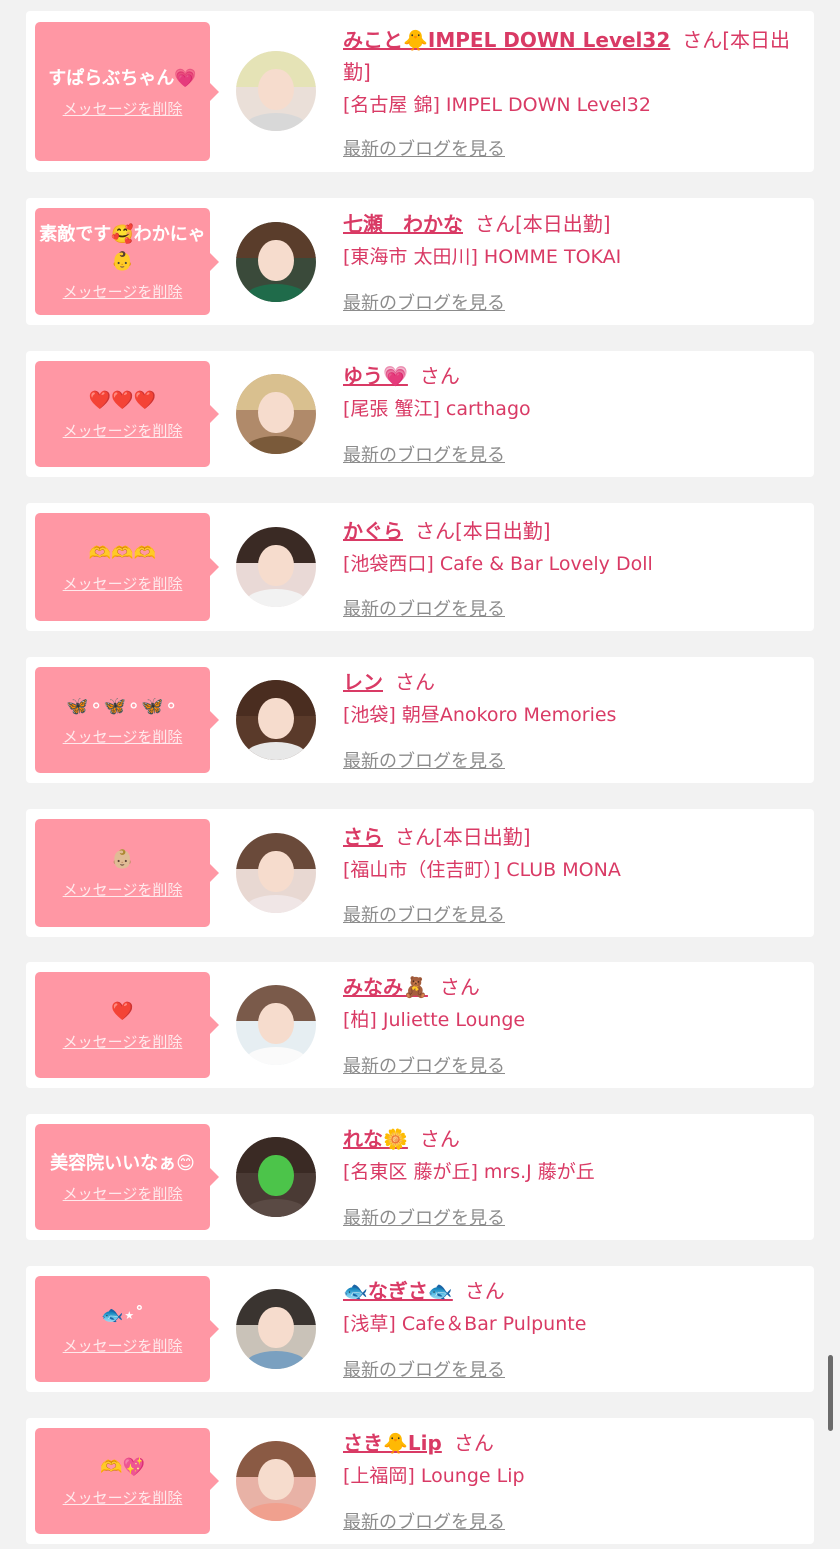 The width and height of the screenshot is (840, 1549). I want to click on name-line: みこと🐥IMPEL DOWN Level32 さん[本日出勤], so click(572, 56).